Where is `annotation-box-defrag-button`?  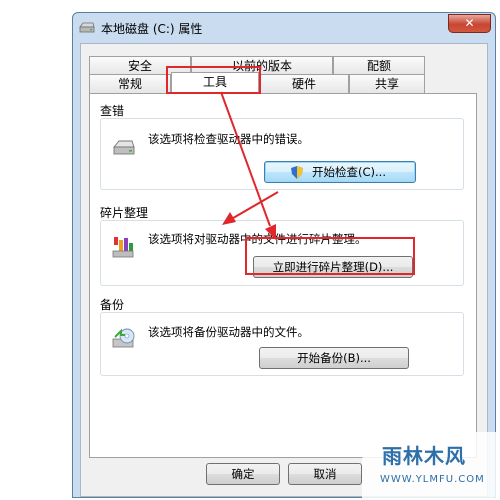 annotation-box-defrag-button is located at coordinates (330, 256).